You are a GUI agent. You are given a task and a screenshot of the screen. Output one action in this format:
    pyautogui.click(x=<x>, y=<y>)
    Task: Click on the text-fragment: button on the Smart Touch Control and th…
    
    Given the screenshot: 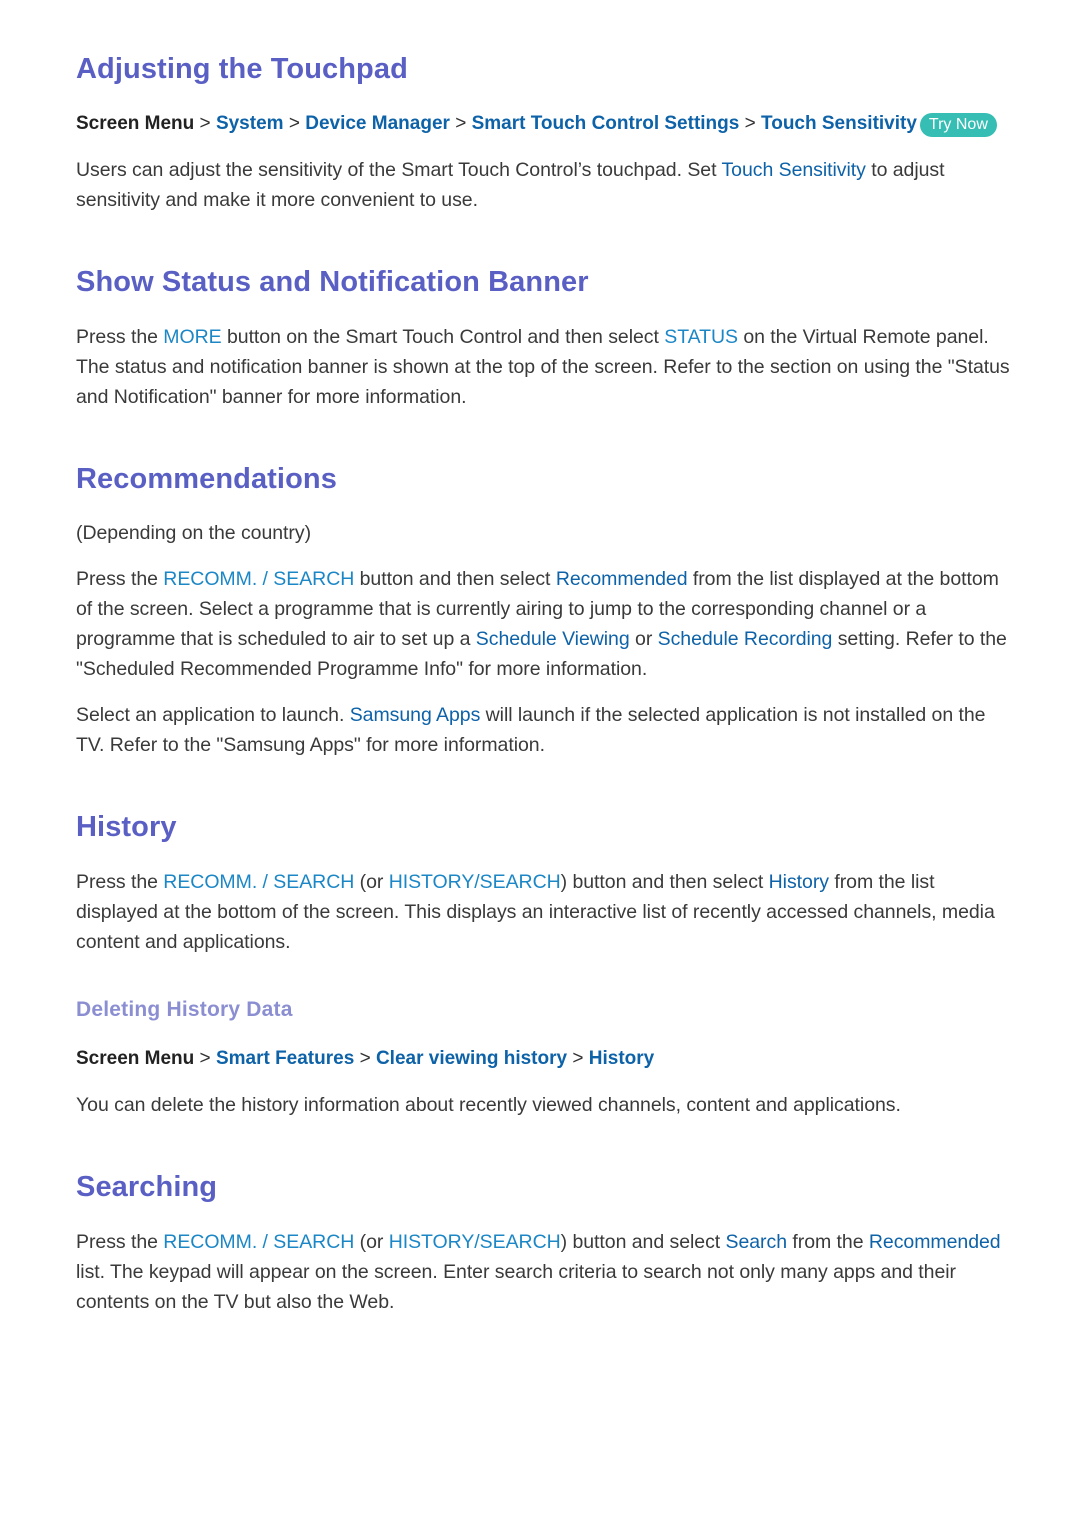 What is the action you would take?
    pyautogui.click(x=443, y=336)
    